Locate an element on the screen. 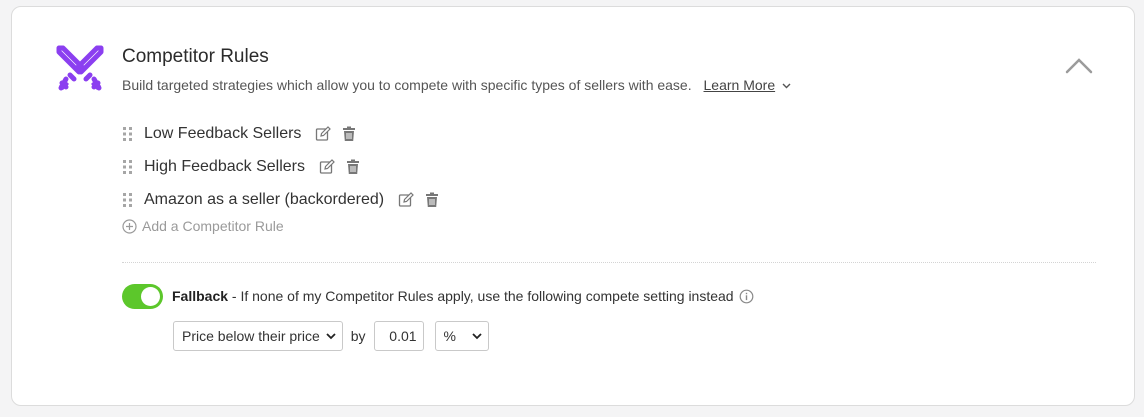 This screenshot has height=417, width=1144. learn-more-link: Learn More is located at coordinates (740, 85).